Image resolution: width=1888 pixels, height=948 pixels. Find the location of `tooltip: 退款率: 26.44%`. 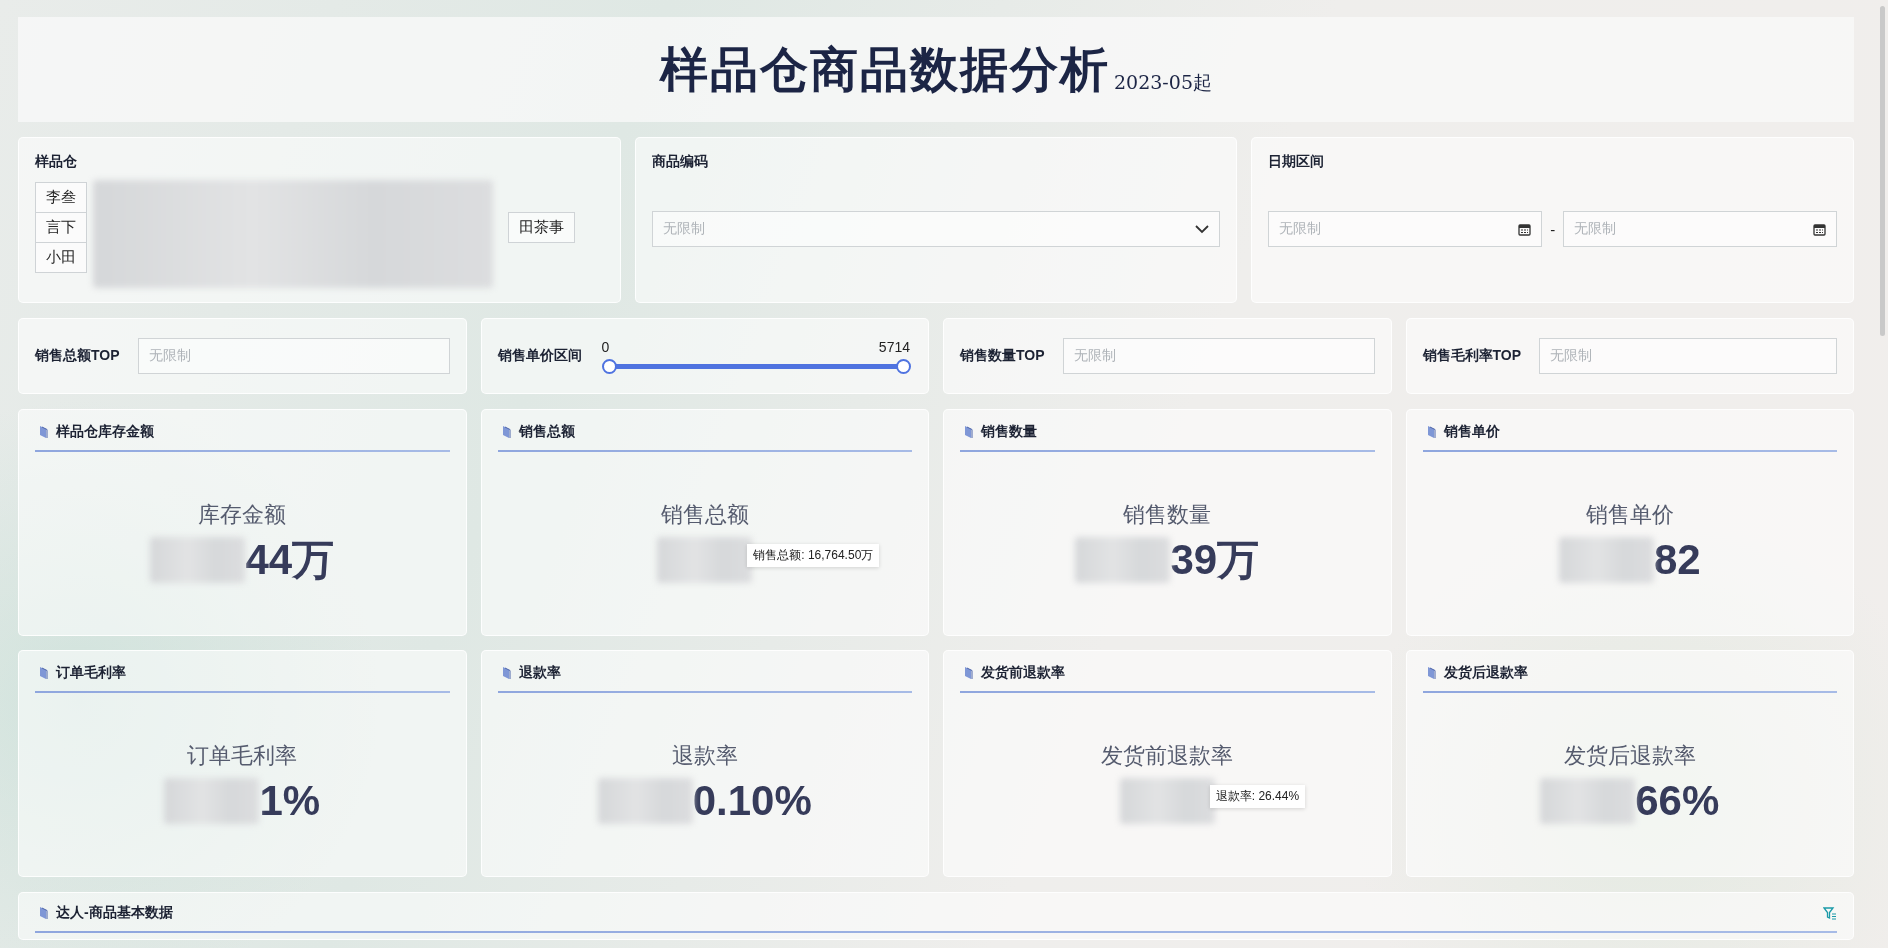

tooltip: 退款率: 26.44% is located at coordinates (1257, 796).